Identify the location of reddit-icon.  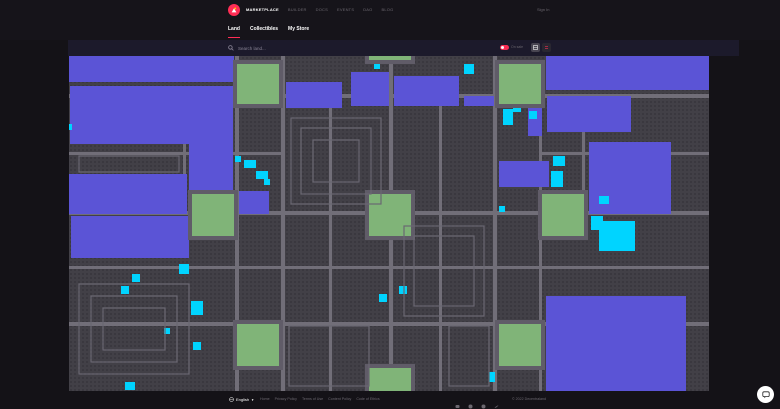
(470, 402).